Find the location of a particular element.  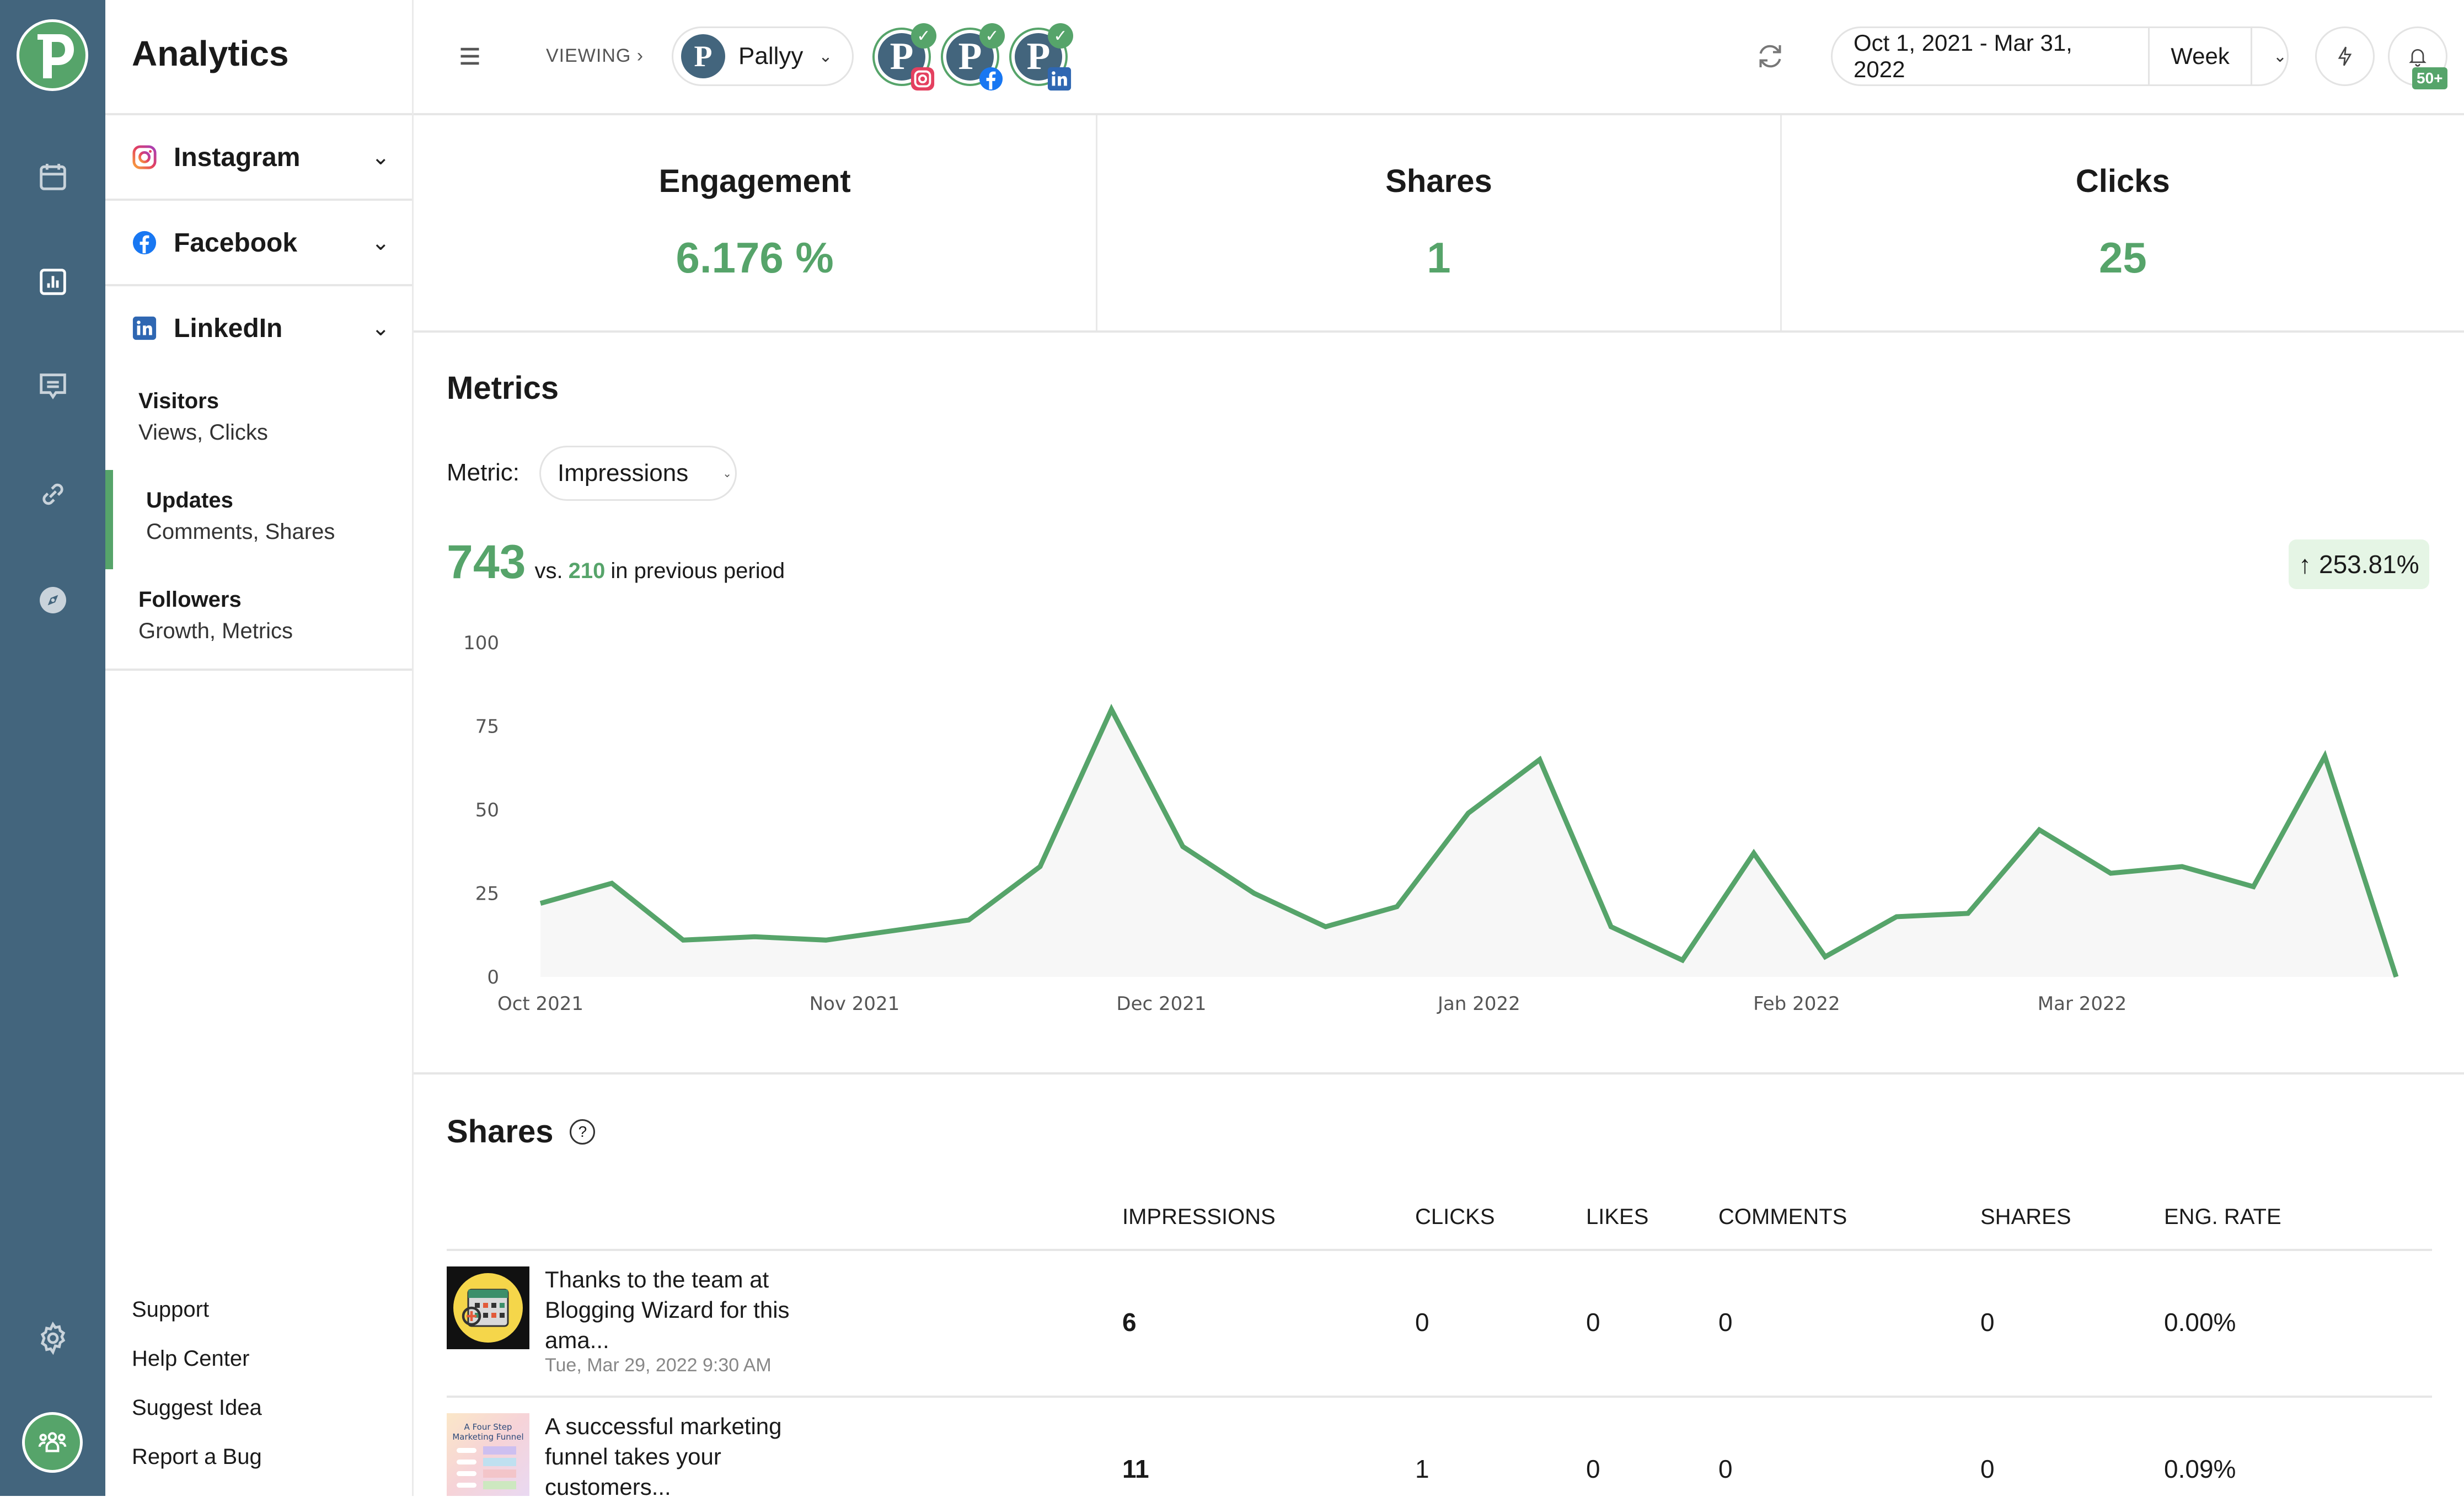

cell-comments: 0 is located at coordinates (1725, 1322).